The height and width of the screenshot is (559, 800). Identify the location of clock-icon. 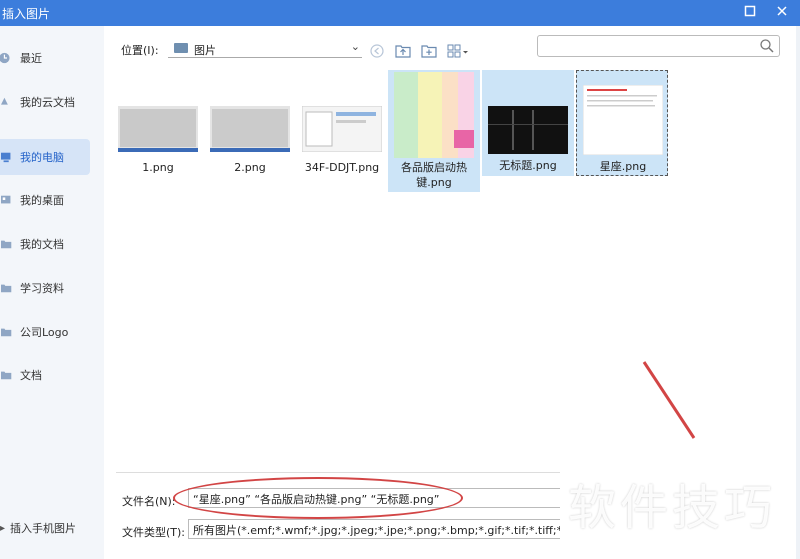
(5, 58).